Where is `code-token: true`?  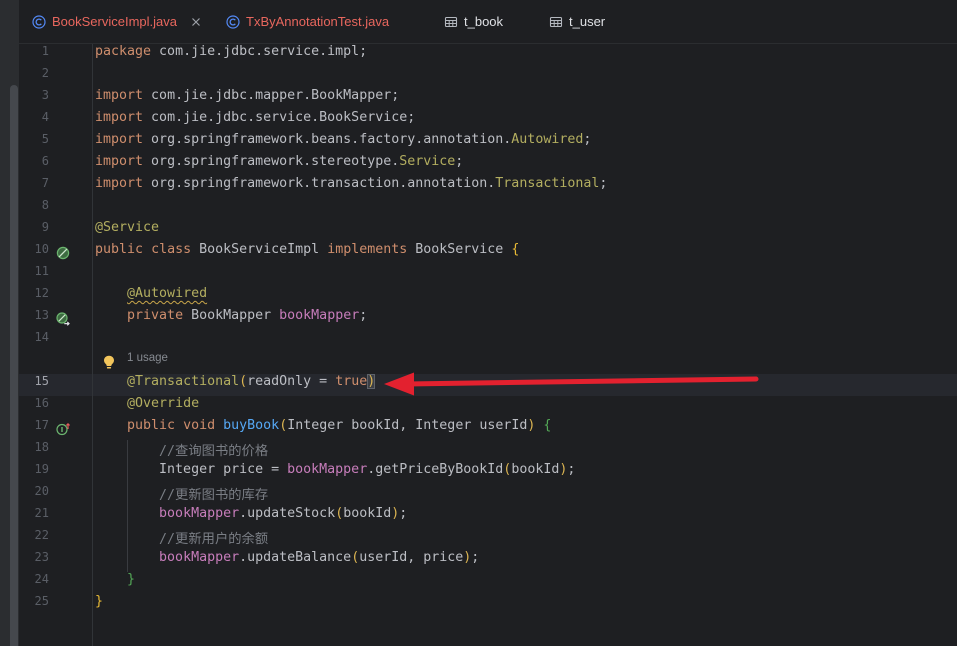 code-token: true is located at coordinates (351, 381).